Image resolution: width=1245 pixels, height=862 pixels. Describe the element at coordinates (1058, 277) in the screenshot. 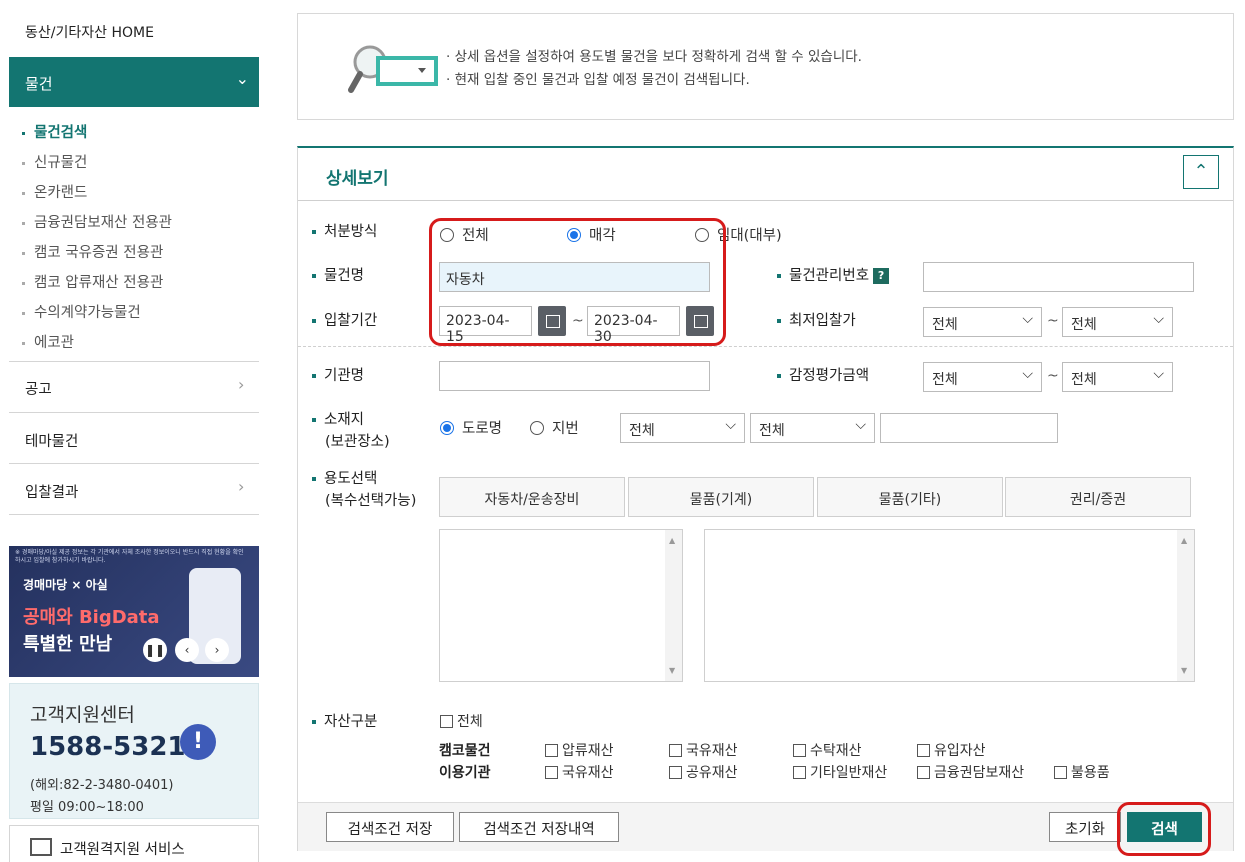

I see `mgmt-no-input` at that location.